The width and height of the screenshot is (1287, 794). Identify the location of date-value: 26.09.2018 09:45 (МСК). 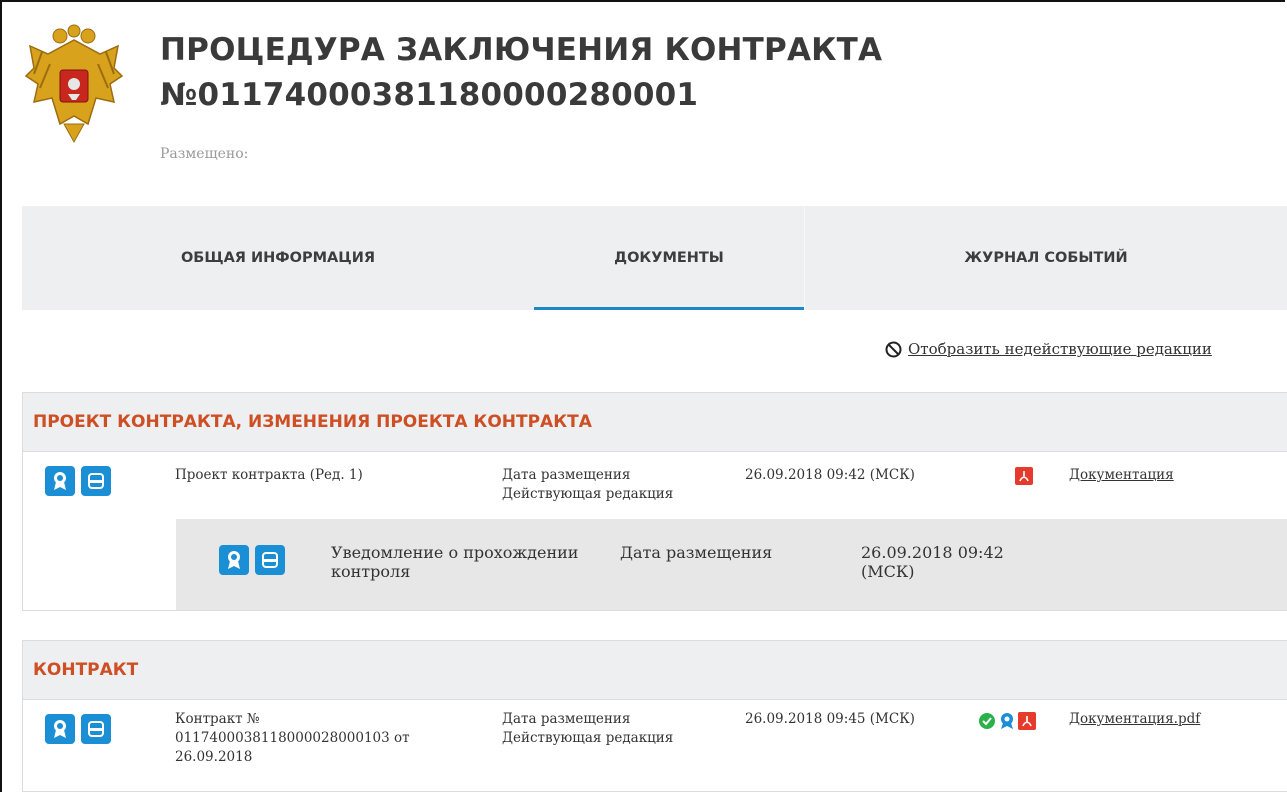
(830, 719).